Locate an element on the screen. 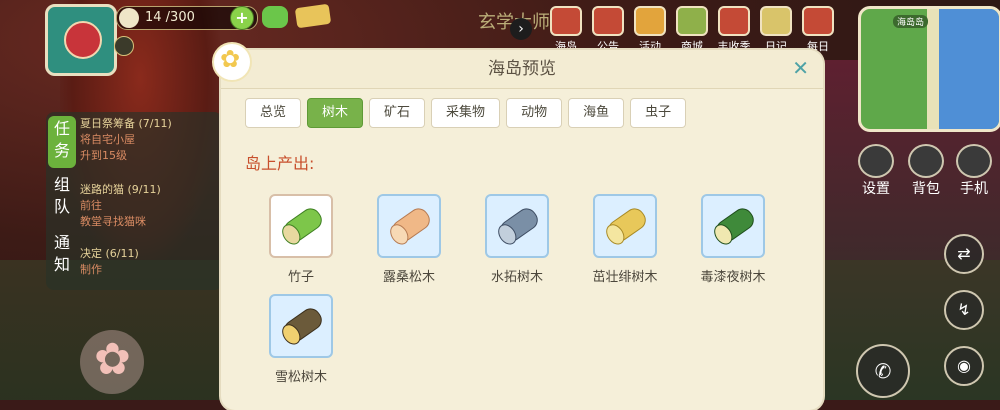 Image resolution: width=1000 pixels, height=410 pixels. item-water-log: 水拓树木 is located at coordinates (517, 239).